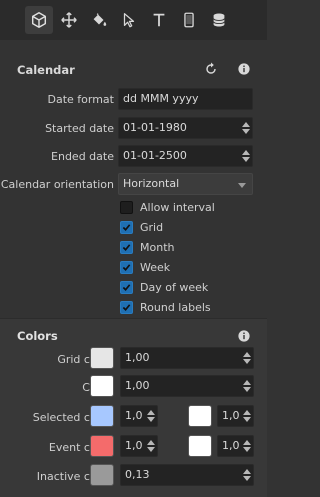 This screenshot has height=497, width=320. I want to click on cursor-icon, so click(129, 20).